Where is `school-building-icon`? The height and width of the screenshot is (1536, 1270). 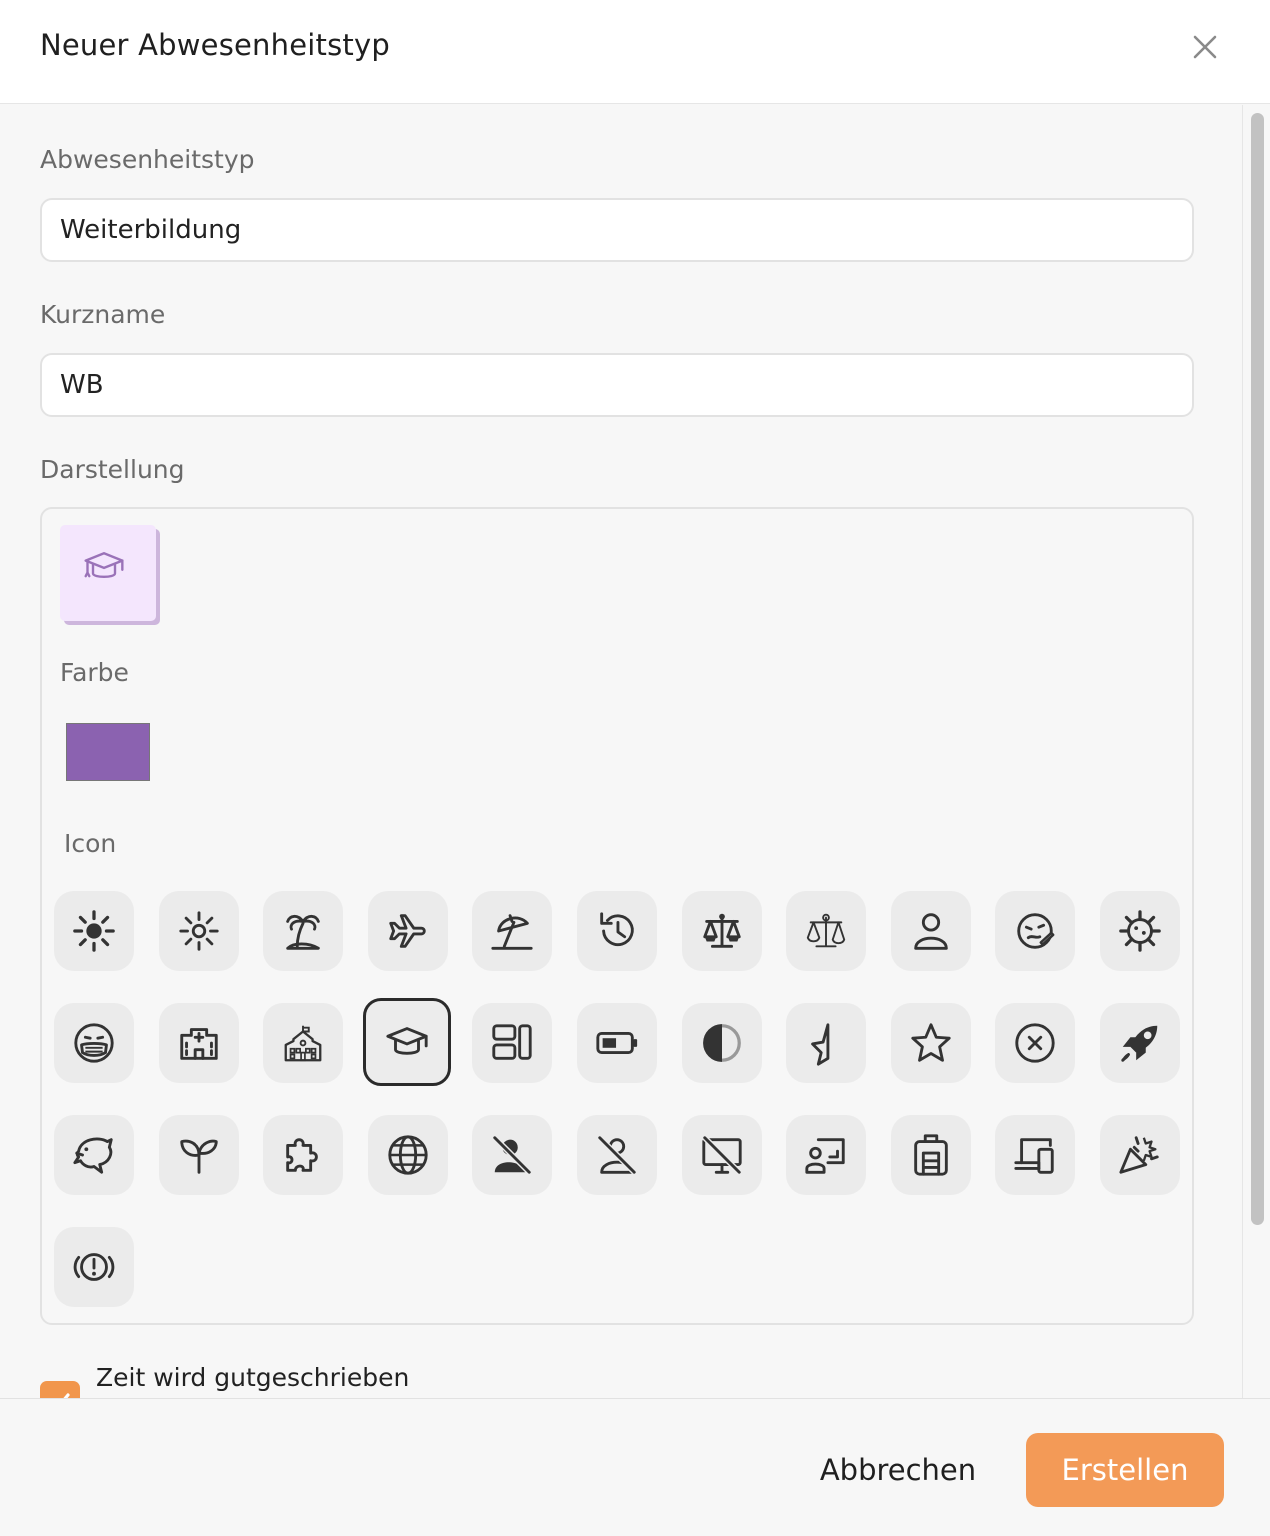
school-building-icon is located at coordinates (303, 1043).